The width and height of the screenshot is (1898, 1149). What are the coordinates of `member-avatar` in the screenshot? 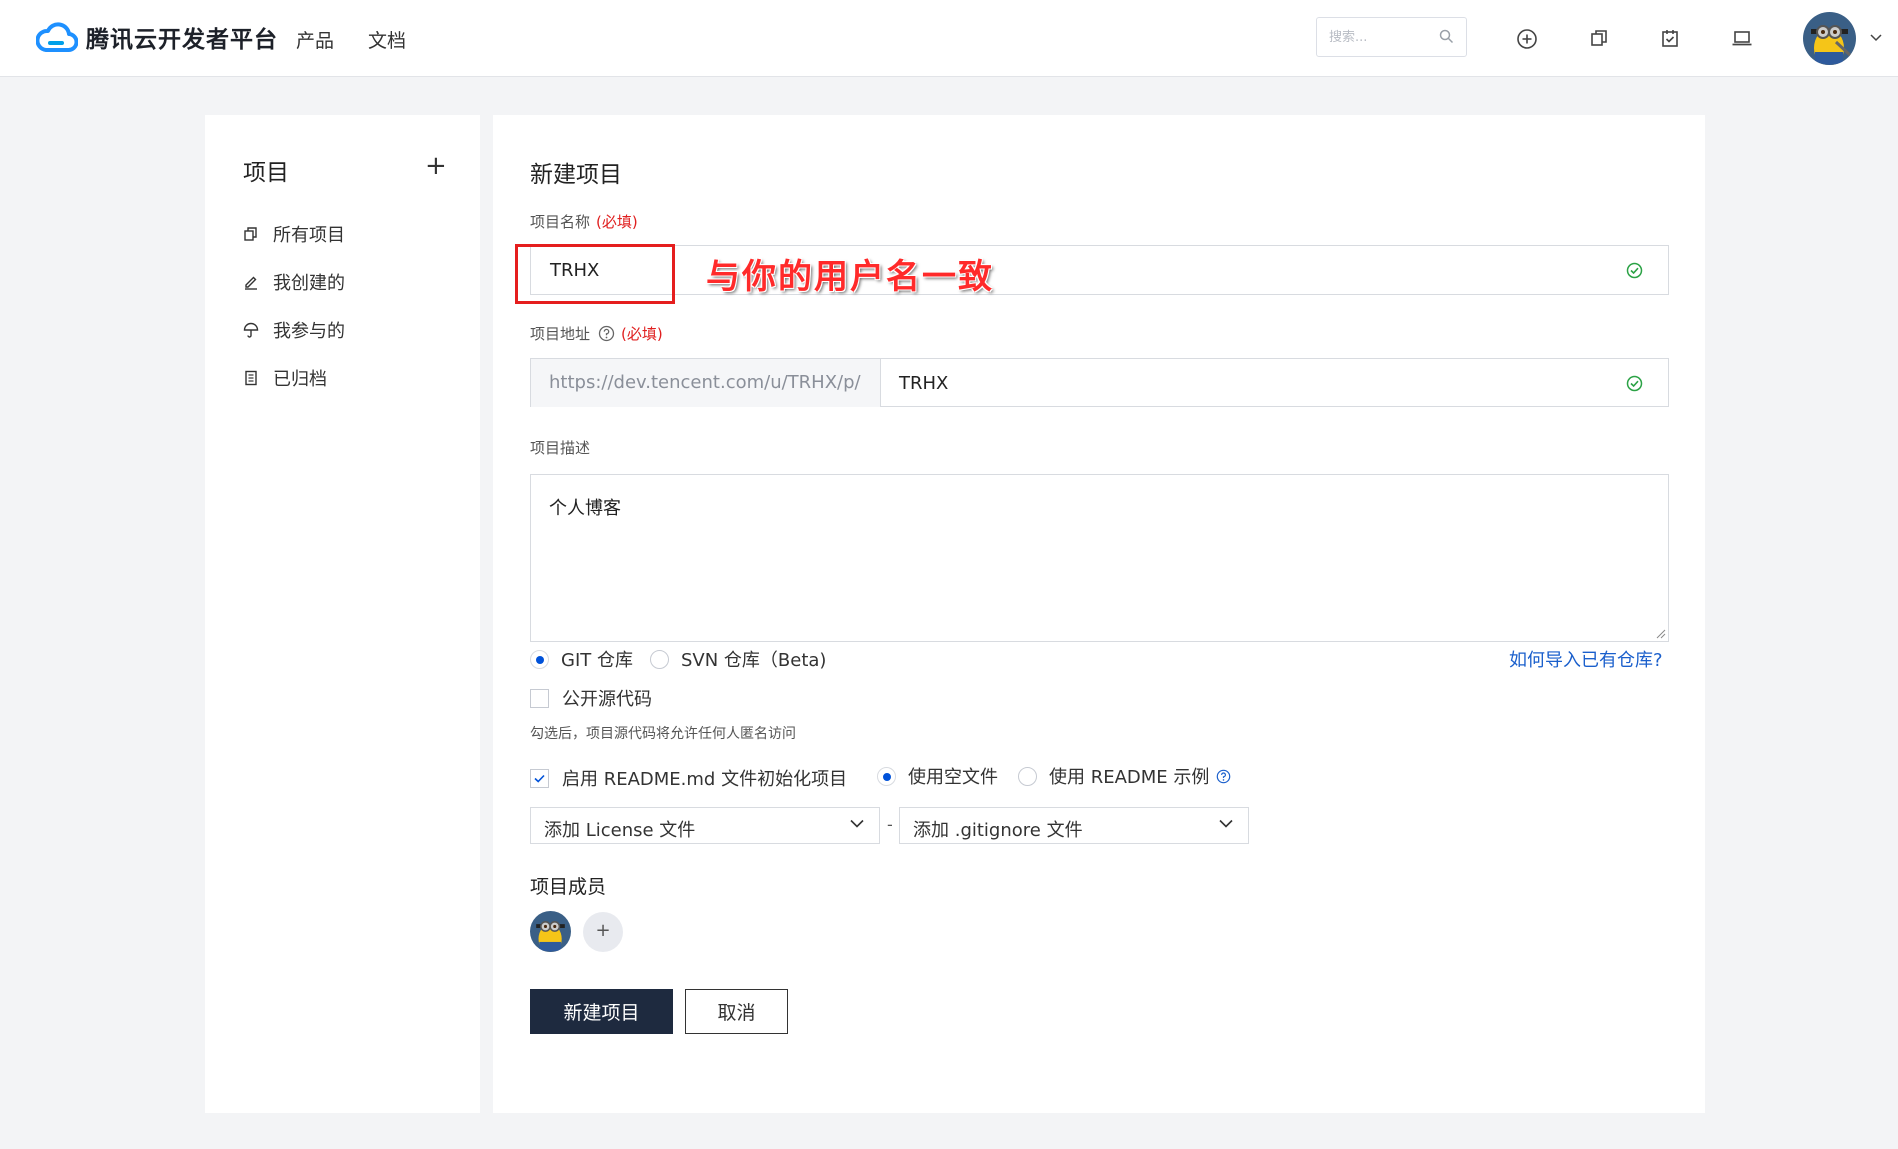 It's located at (550, 931).